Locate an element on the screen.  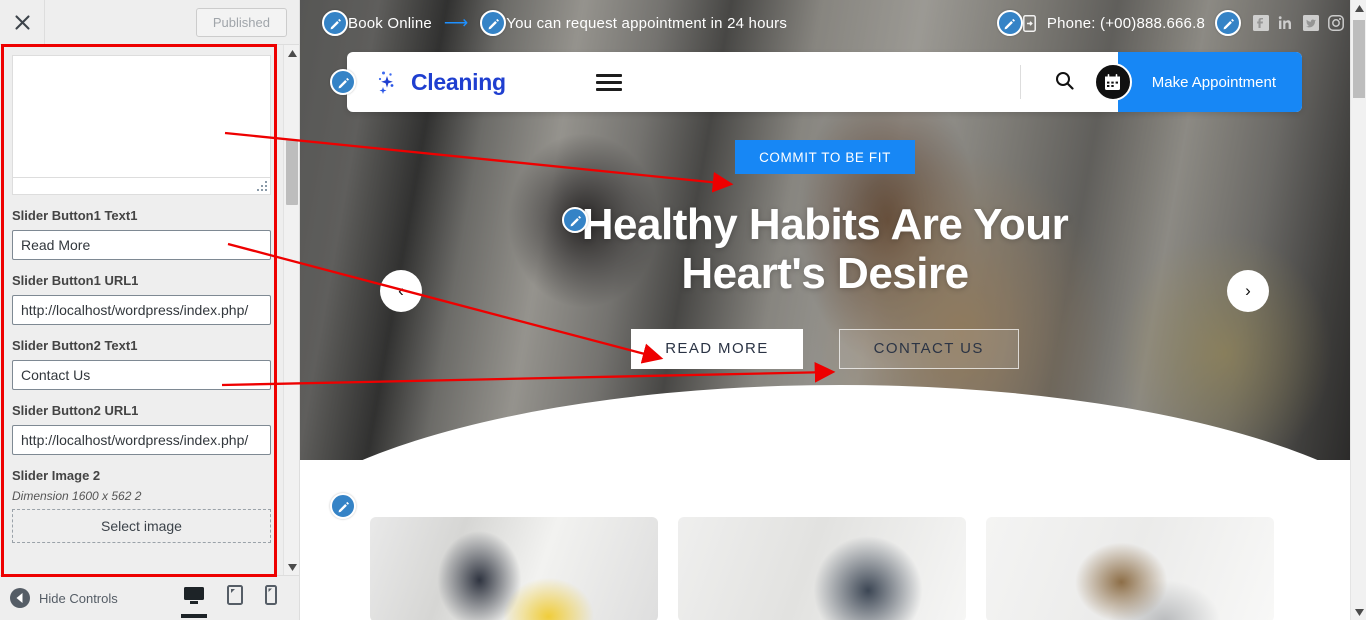
slider-button1-url1-input is located at coordinates (141, 309).